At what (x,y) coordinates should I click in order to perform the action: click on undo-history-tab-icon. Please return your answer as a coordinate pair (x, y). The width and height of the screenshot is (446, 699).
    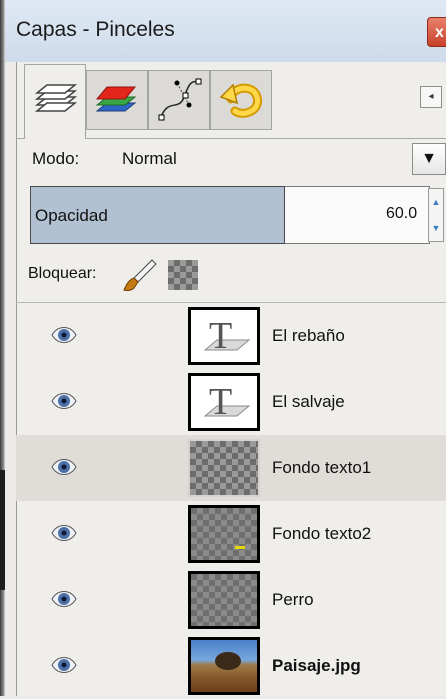
    Looking at the image, I should click on (241, 100).